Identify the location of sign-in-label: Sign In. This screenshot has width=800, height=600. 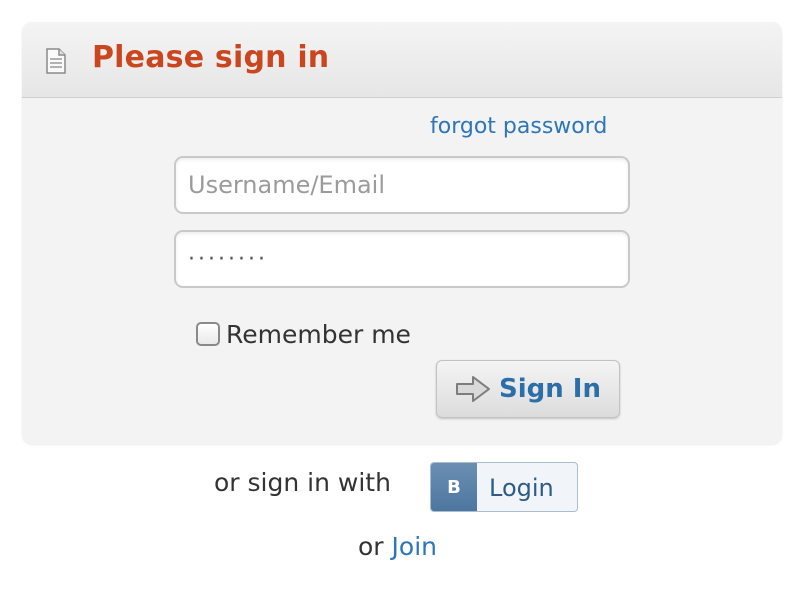
(550, 389).